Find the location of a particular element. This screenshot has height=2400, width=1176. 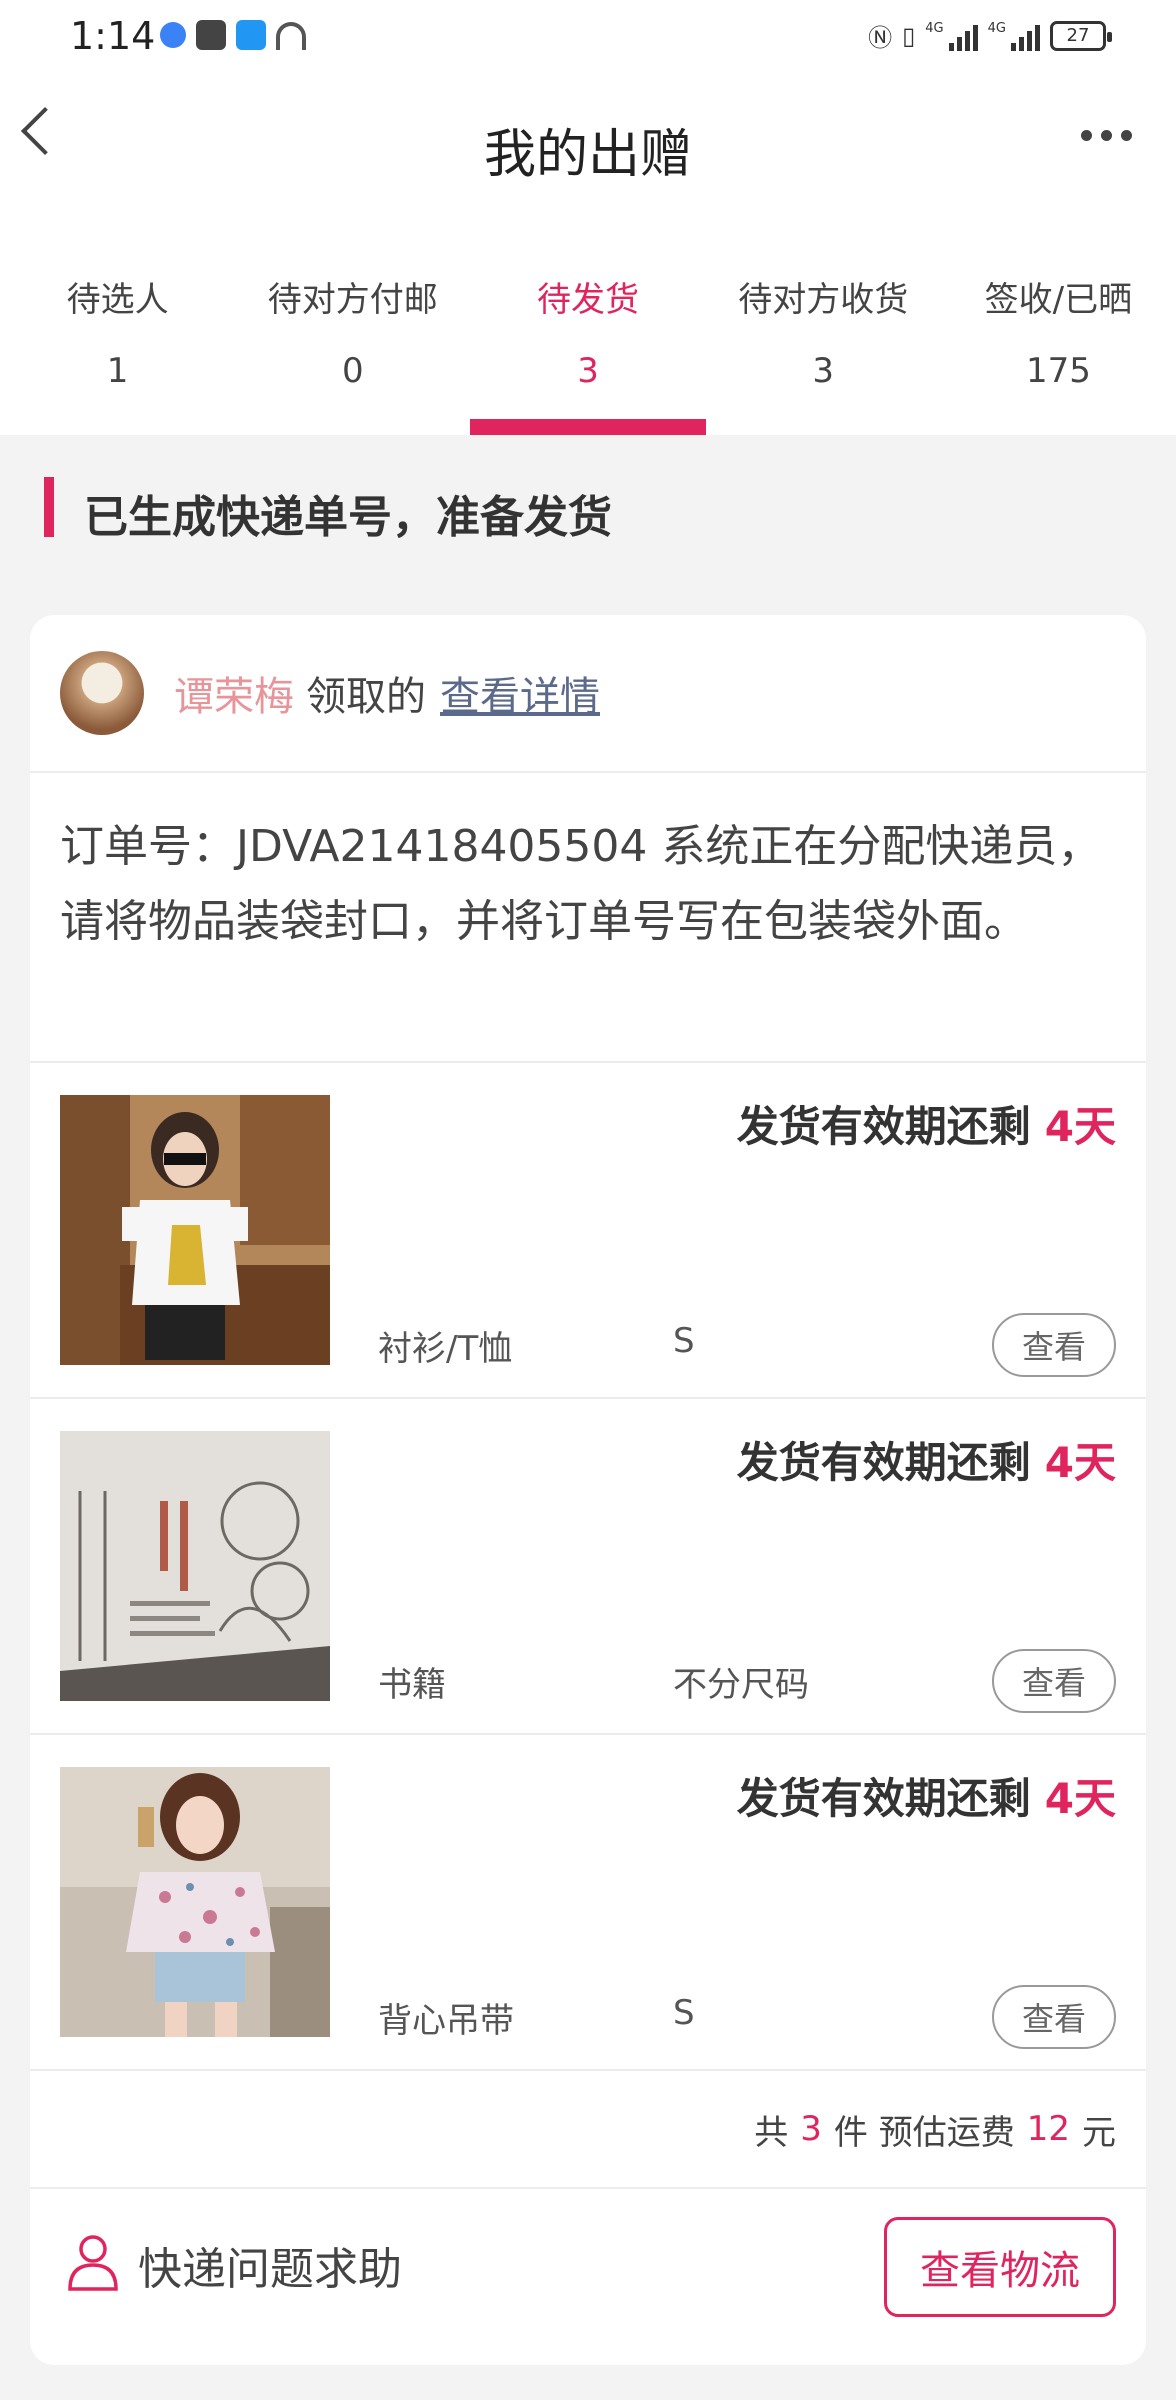

tab-count: 1 is located at coordinates (117, 371).